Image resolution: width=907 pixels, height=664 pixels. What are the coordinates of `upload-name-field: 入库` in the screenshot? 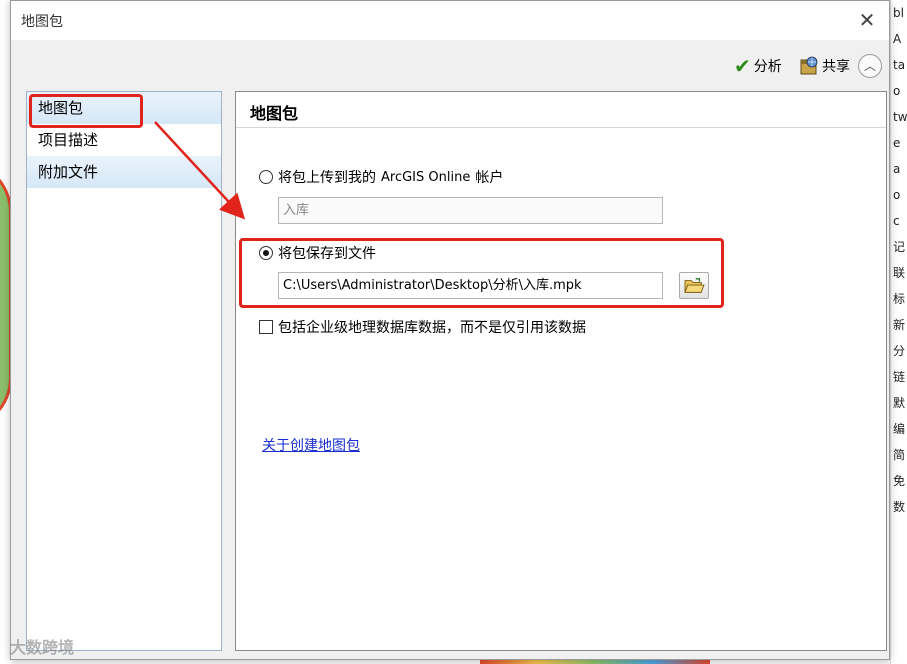 It's located at (470, 210).